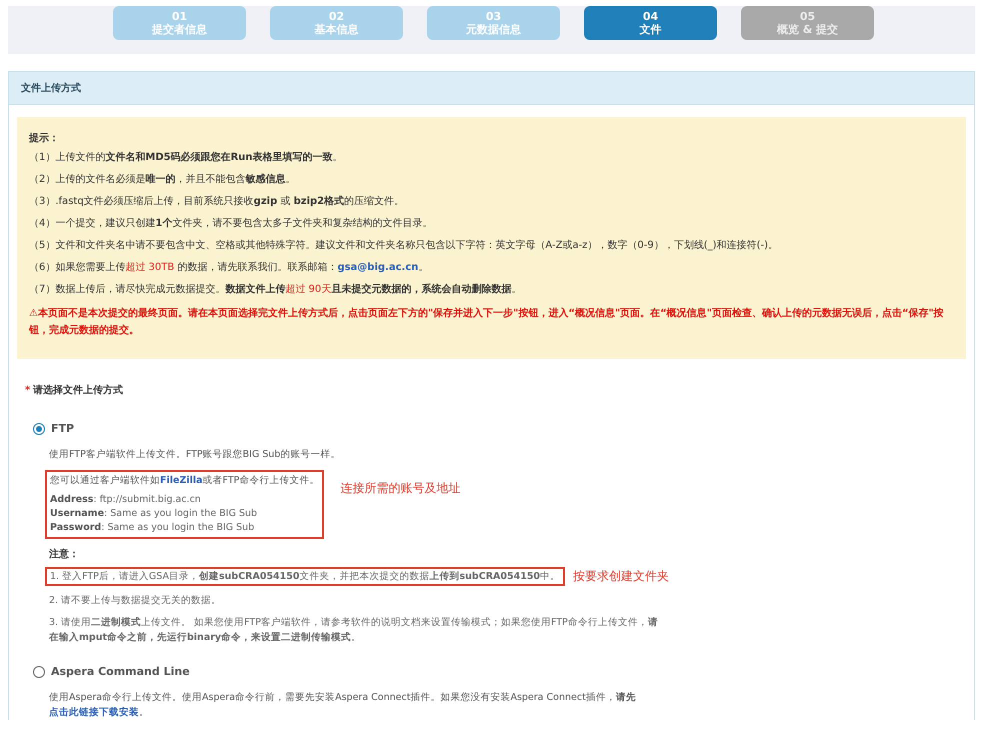  I want to click on client-intro: 您可以通过客户端软件如 FileZilla或者FTP命令行上传文件。, so click(185, 480).